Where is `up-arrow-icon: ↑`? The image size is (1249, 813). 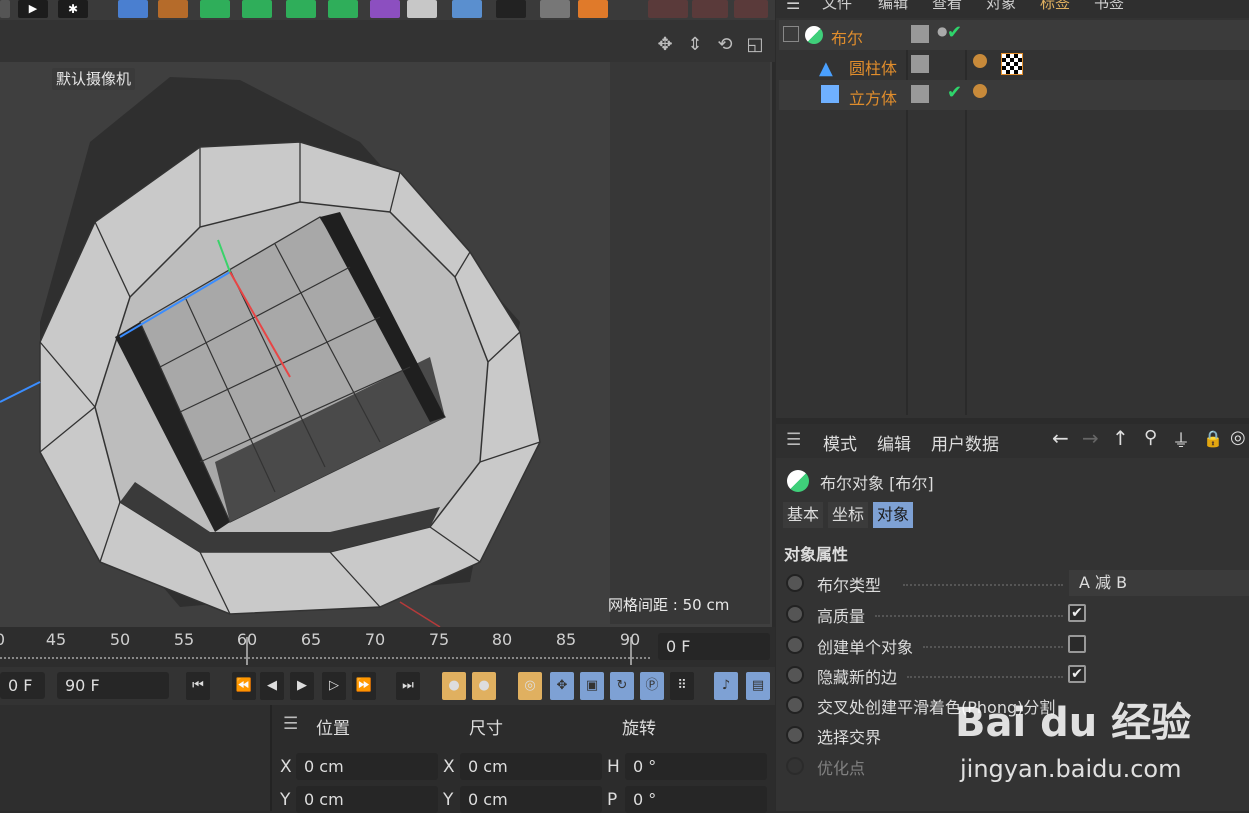 up-arrow-icon: ↑ is located at coordinates (1120, 438).